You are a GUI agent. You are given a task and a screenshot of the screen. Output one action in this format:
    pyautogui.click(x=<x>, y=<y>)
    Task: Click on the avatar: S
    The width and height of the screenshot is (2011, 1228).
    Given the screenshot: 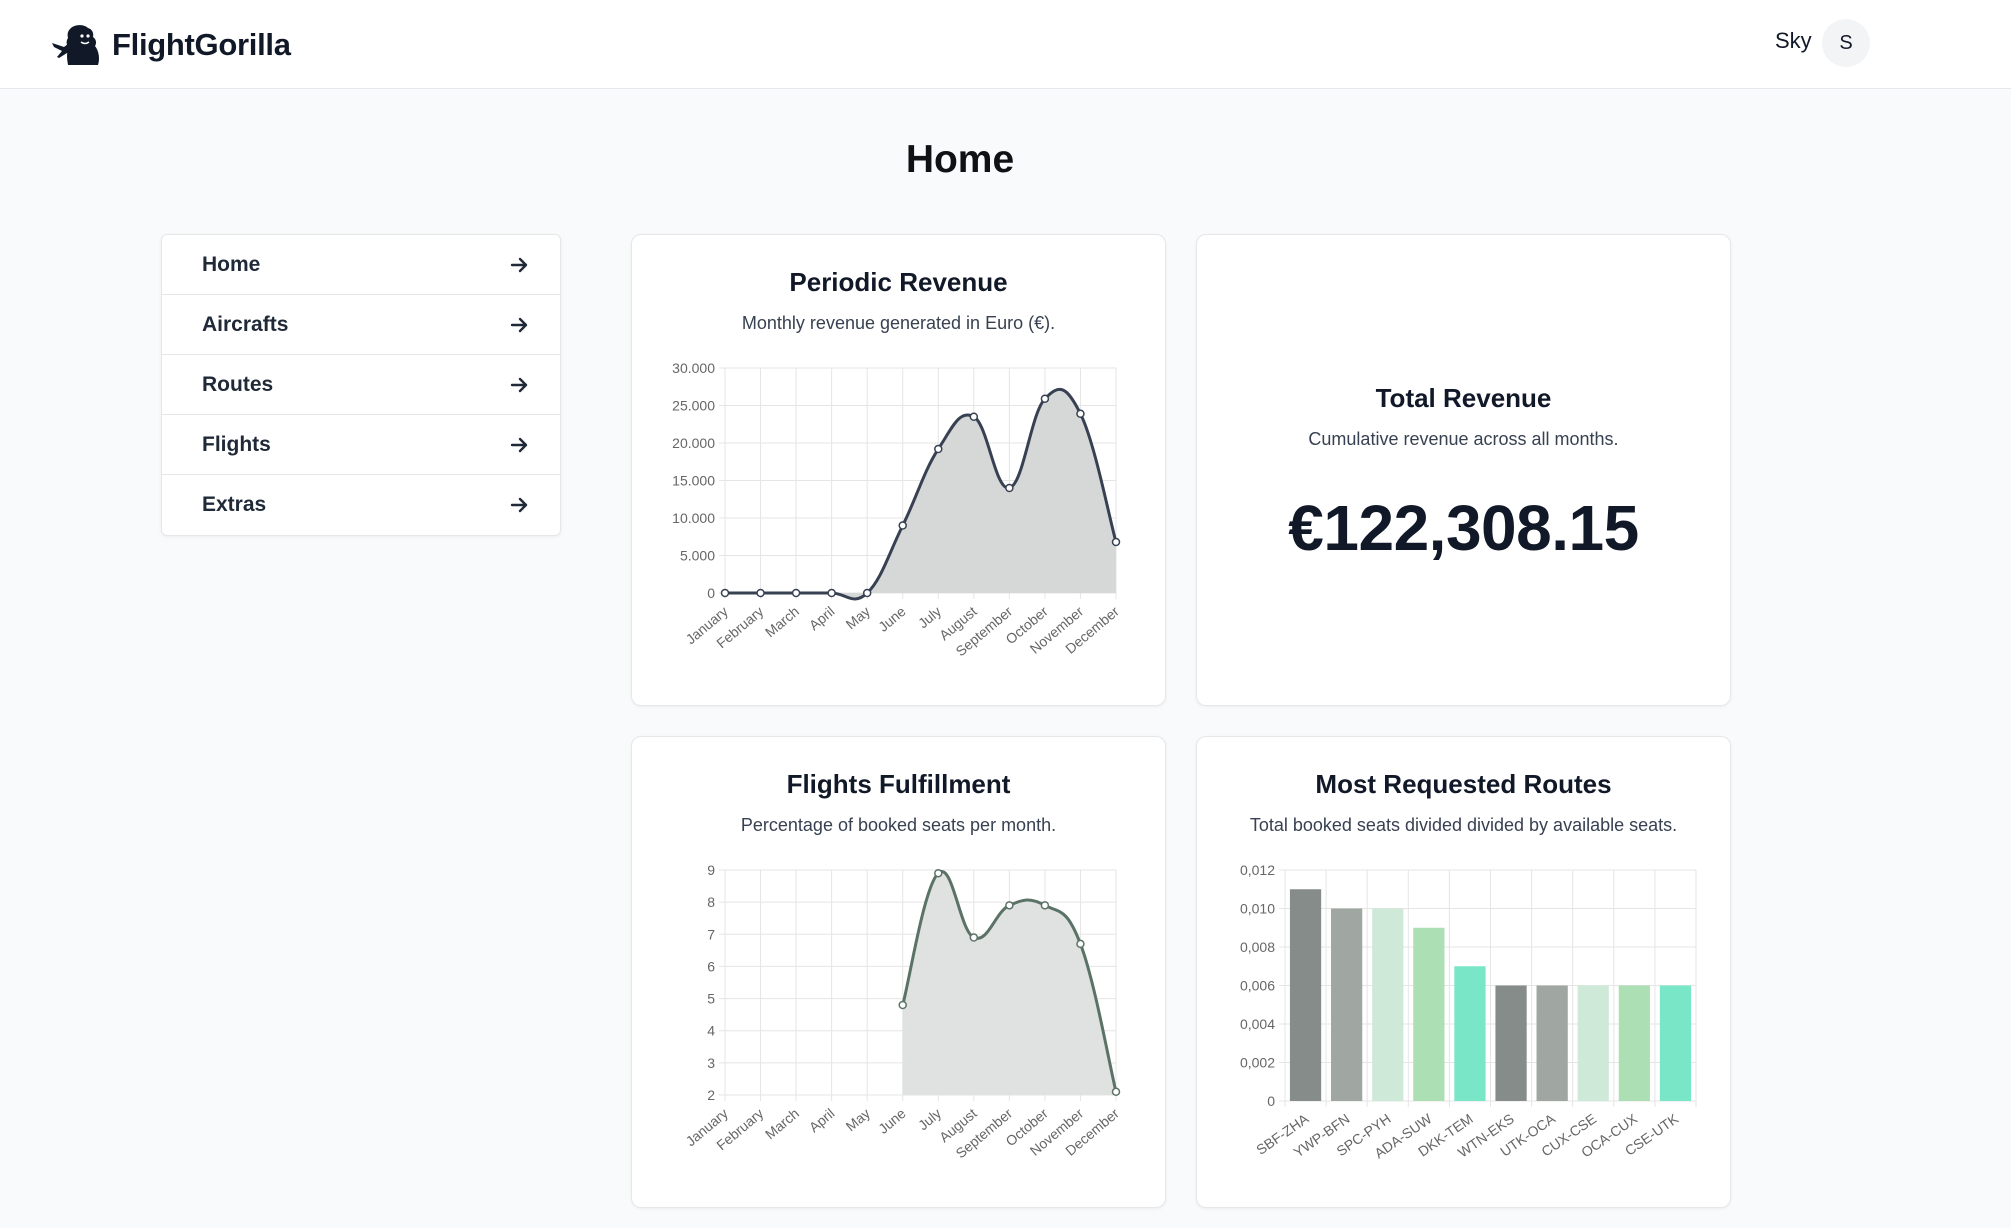 What is the action you would take?
    pyautogui.click(x=1846, y=43)
    